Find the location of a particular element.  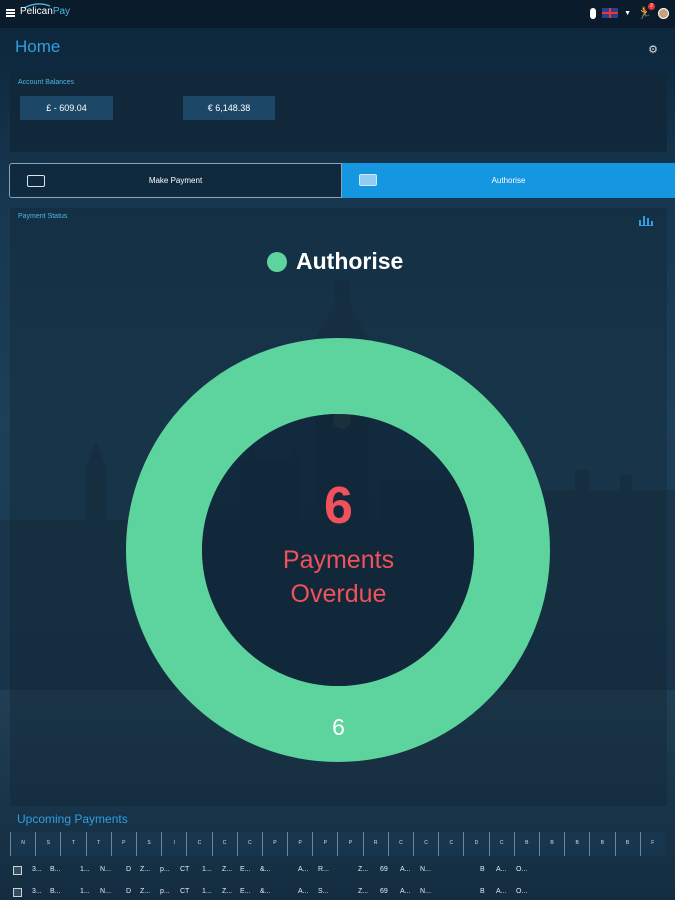

column-header: F is located at coordinates (652, 844).